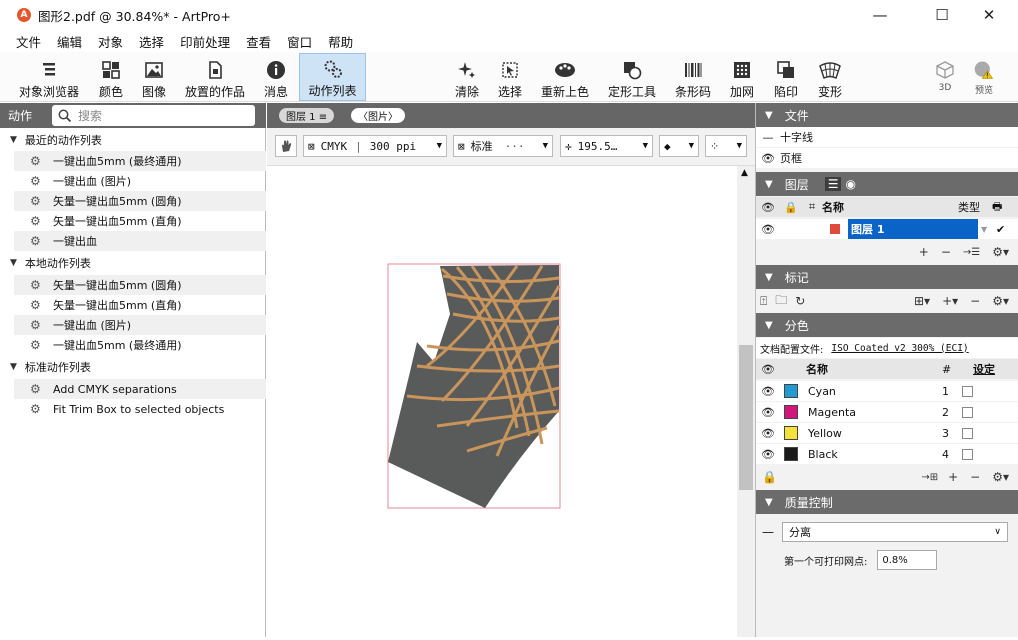 Image resolution: width=1018 pixels, height=640 pixels. I want to click on ink-row-yellow: 👁 Yellow 3, so click(887, 433).